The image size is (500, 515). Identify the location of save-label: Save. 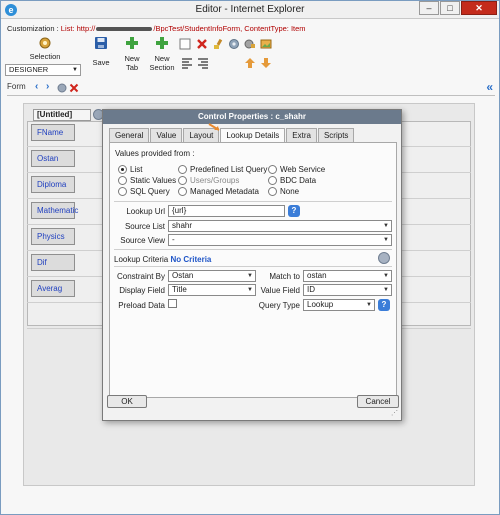
(101, 62).